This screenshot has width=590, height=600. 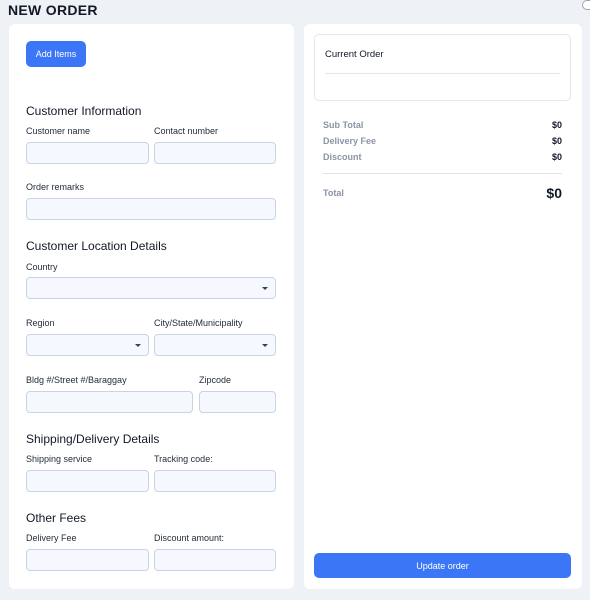 What do you see at coordinates (237, 402) in the screenshot?
I see `zipcode-input` at bounding box center [237, 402].